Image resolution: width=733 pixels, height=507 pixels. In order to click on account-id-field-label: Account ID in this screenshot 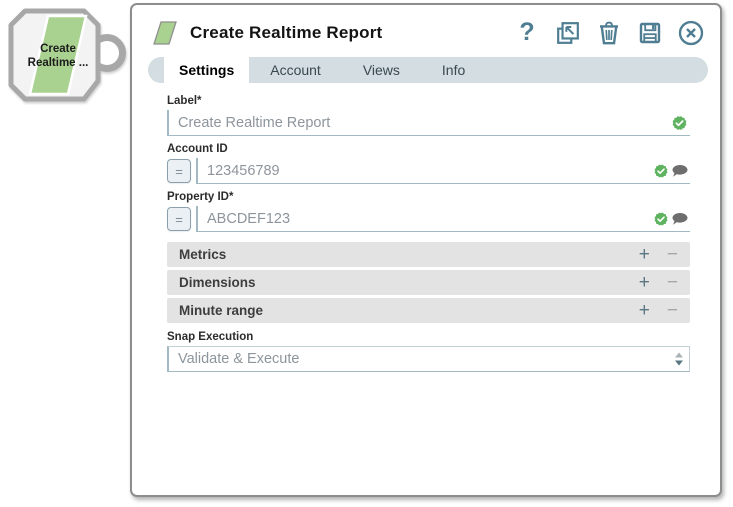, I will do `click(197, 149)`.